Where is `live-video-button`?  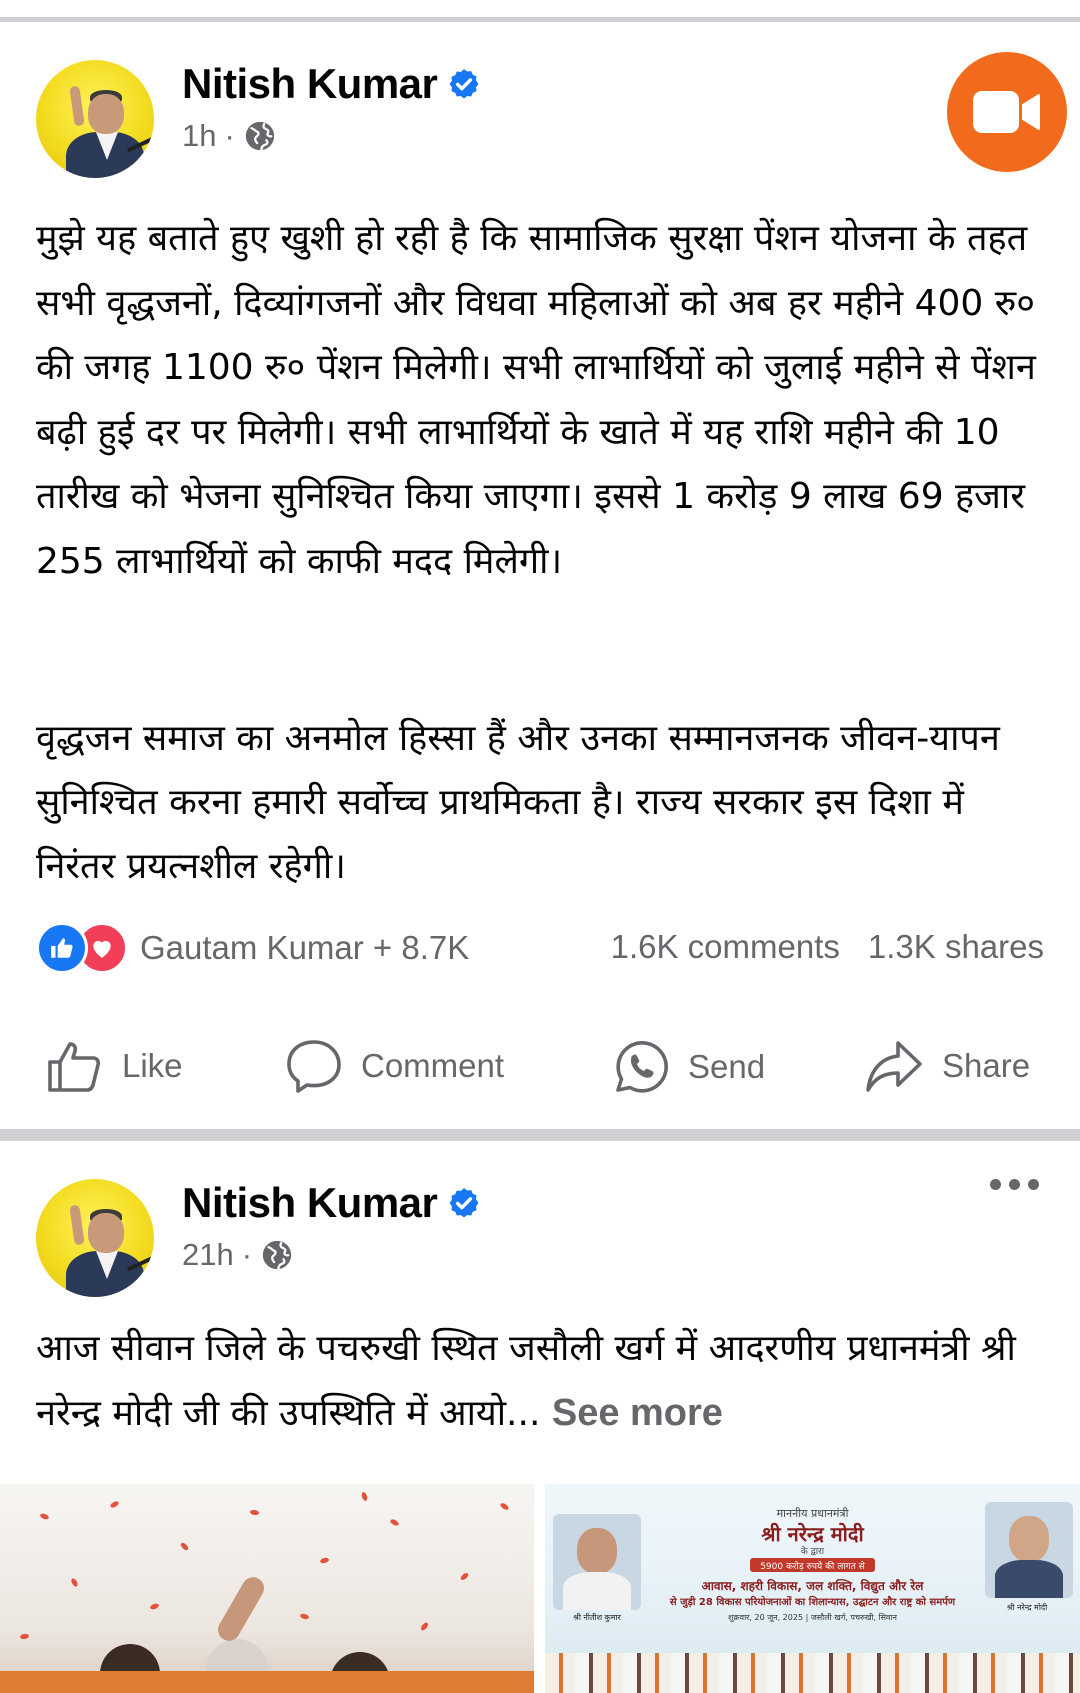
live-video-button is located at coordinates (1007, 112).